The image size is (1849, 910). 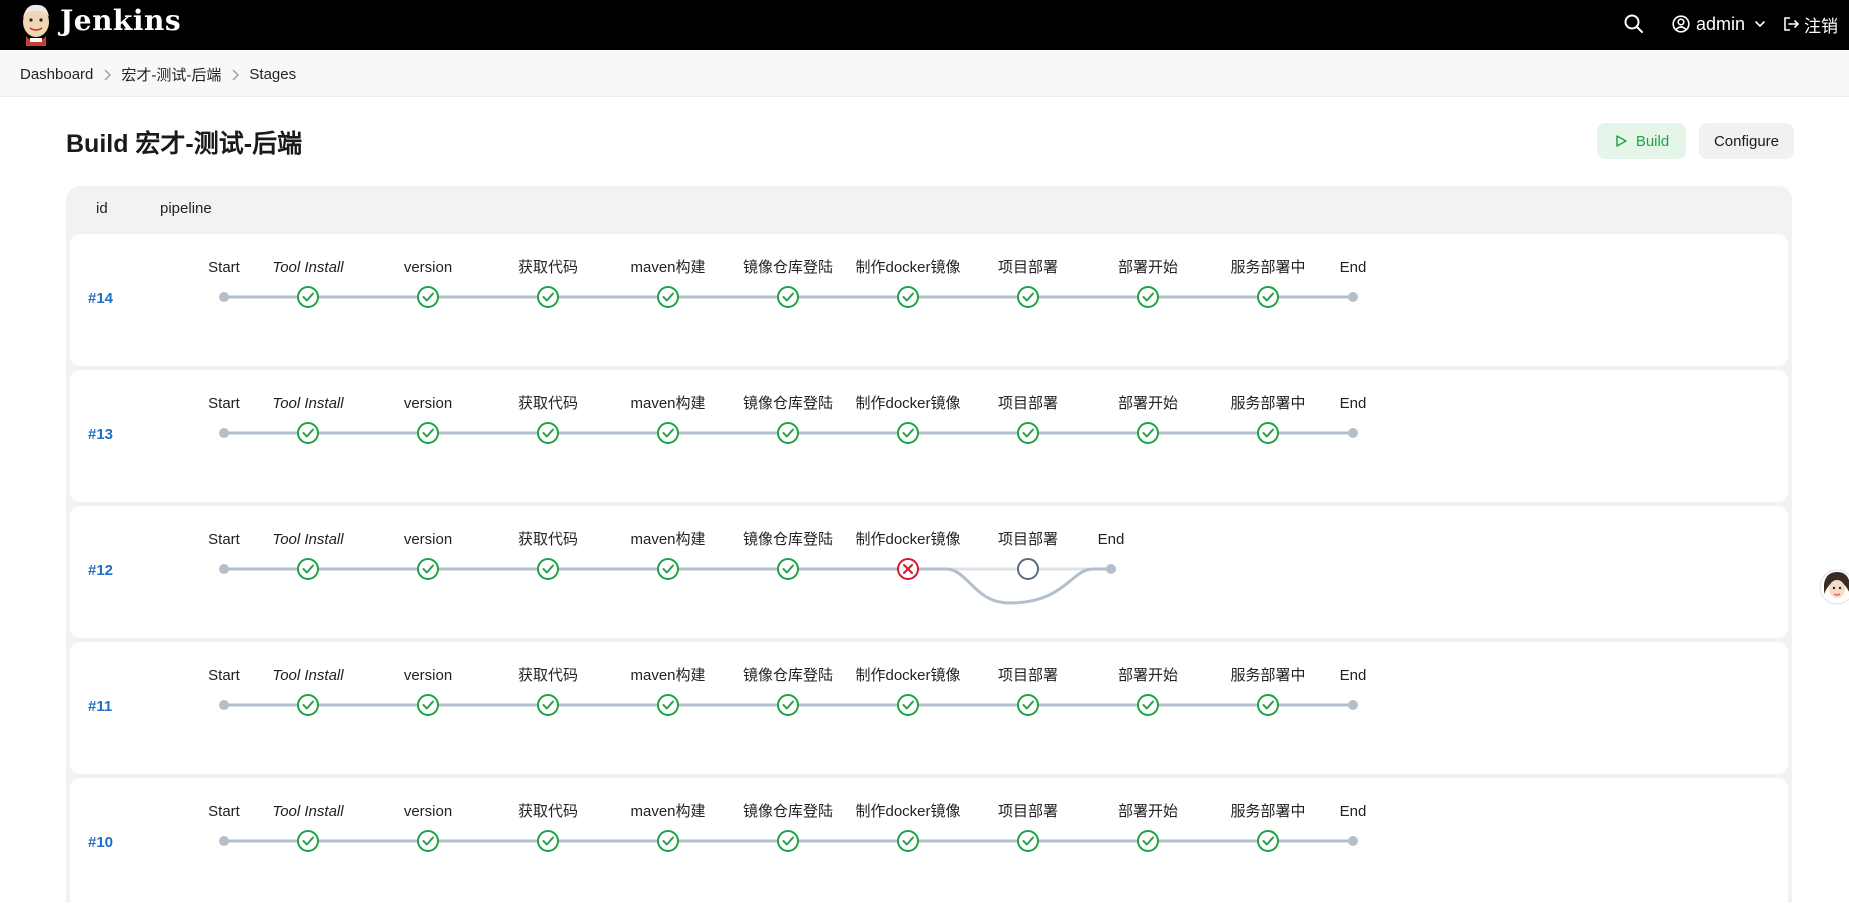 I want to click on configure-label: Configure, so click(x=1746, y=141).